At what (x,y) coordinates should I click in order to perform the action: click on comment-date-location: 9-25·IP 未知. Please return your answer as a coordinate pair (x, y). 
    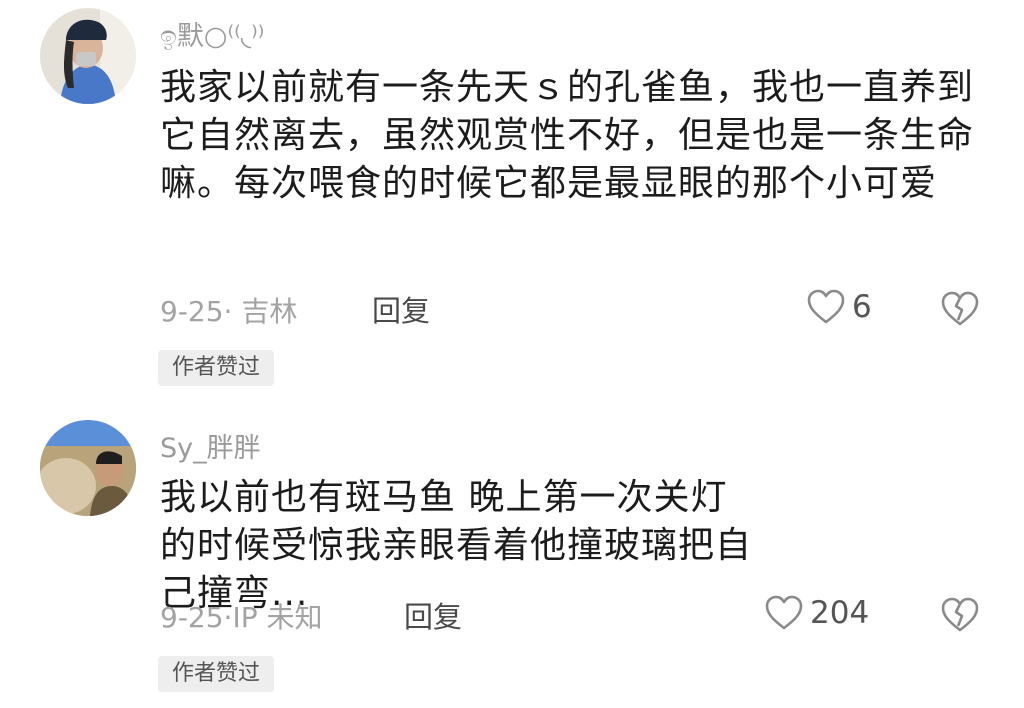
    Looking at the image, I should click on (241, 617).